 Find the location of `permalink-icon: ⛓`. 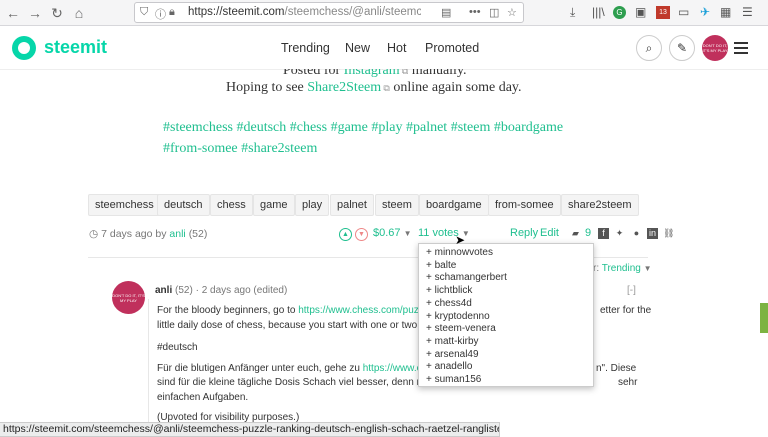

permalink-icon: ⛓ is located at coordinates (668, 233).